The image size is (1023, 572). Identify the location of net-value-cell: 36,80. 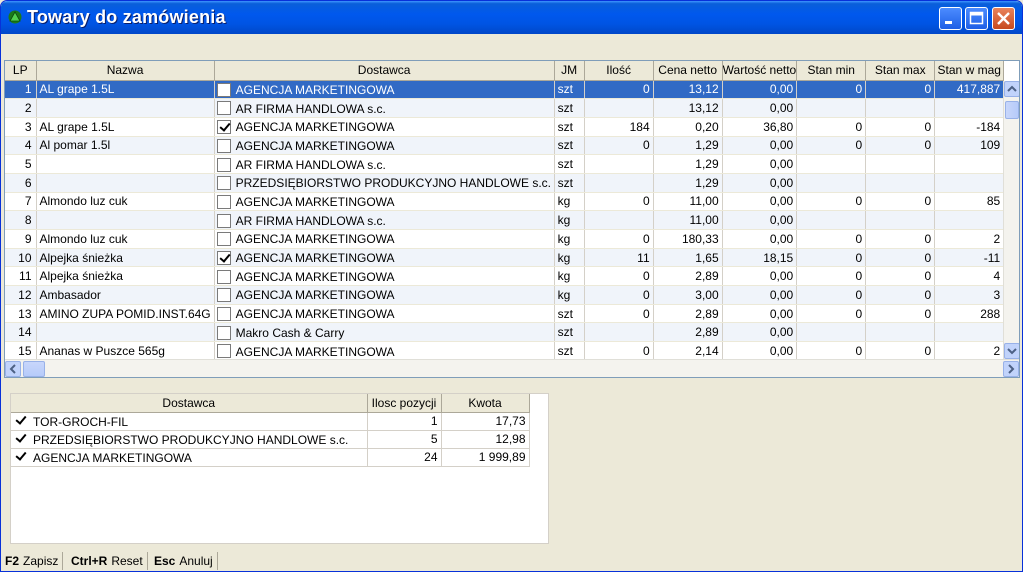
(760, 127).